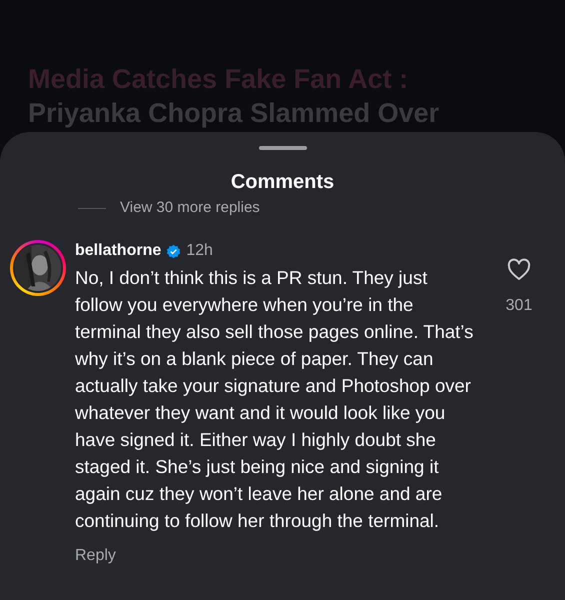 The width and height of the screenshot is (565, 600). I want to click on reply-button: Reply, so click(95, 556).